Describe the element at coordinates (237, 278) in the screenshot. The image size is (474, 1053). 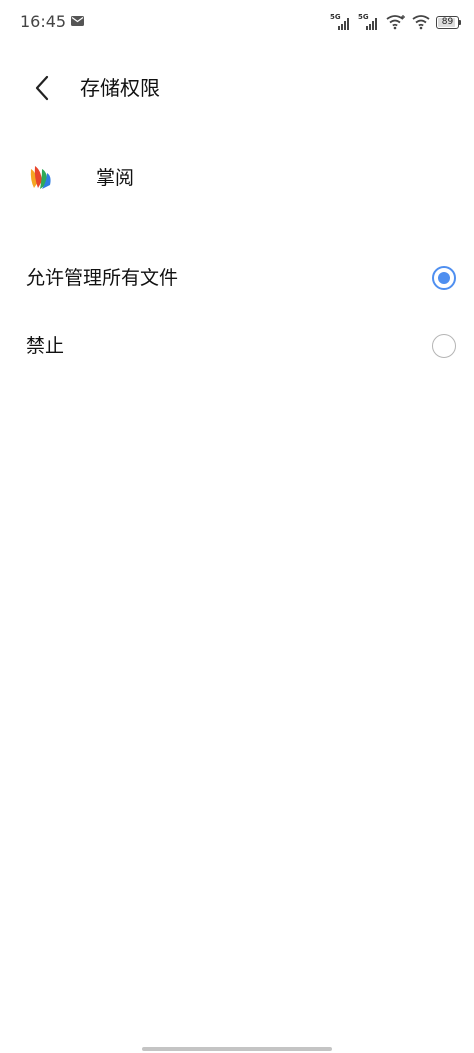
I see `option-allow-all-files: 允许管理所有文件` at that location.